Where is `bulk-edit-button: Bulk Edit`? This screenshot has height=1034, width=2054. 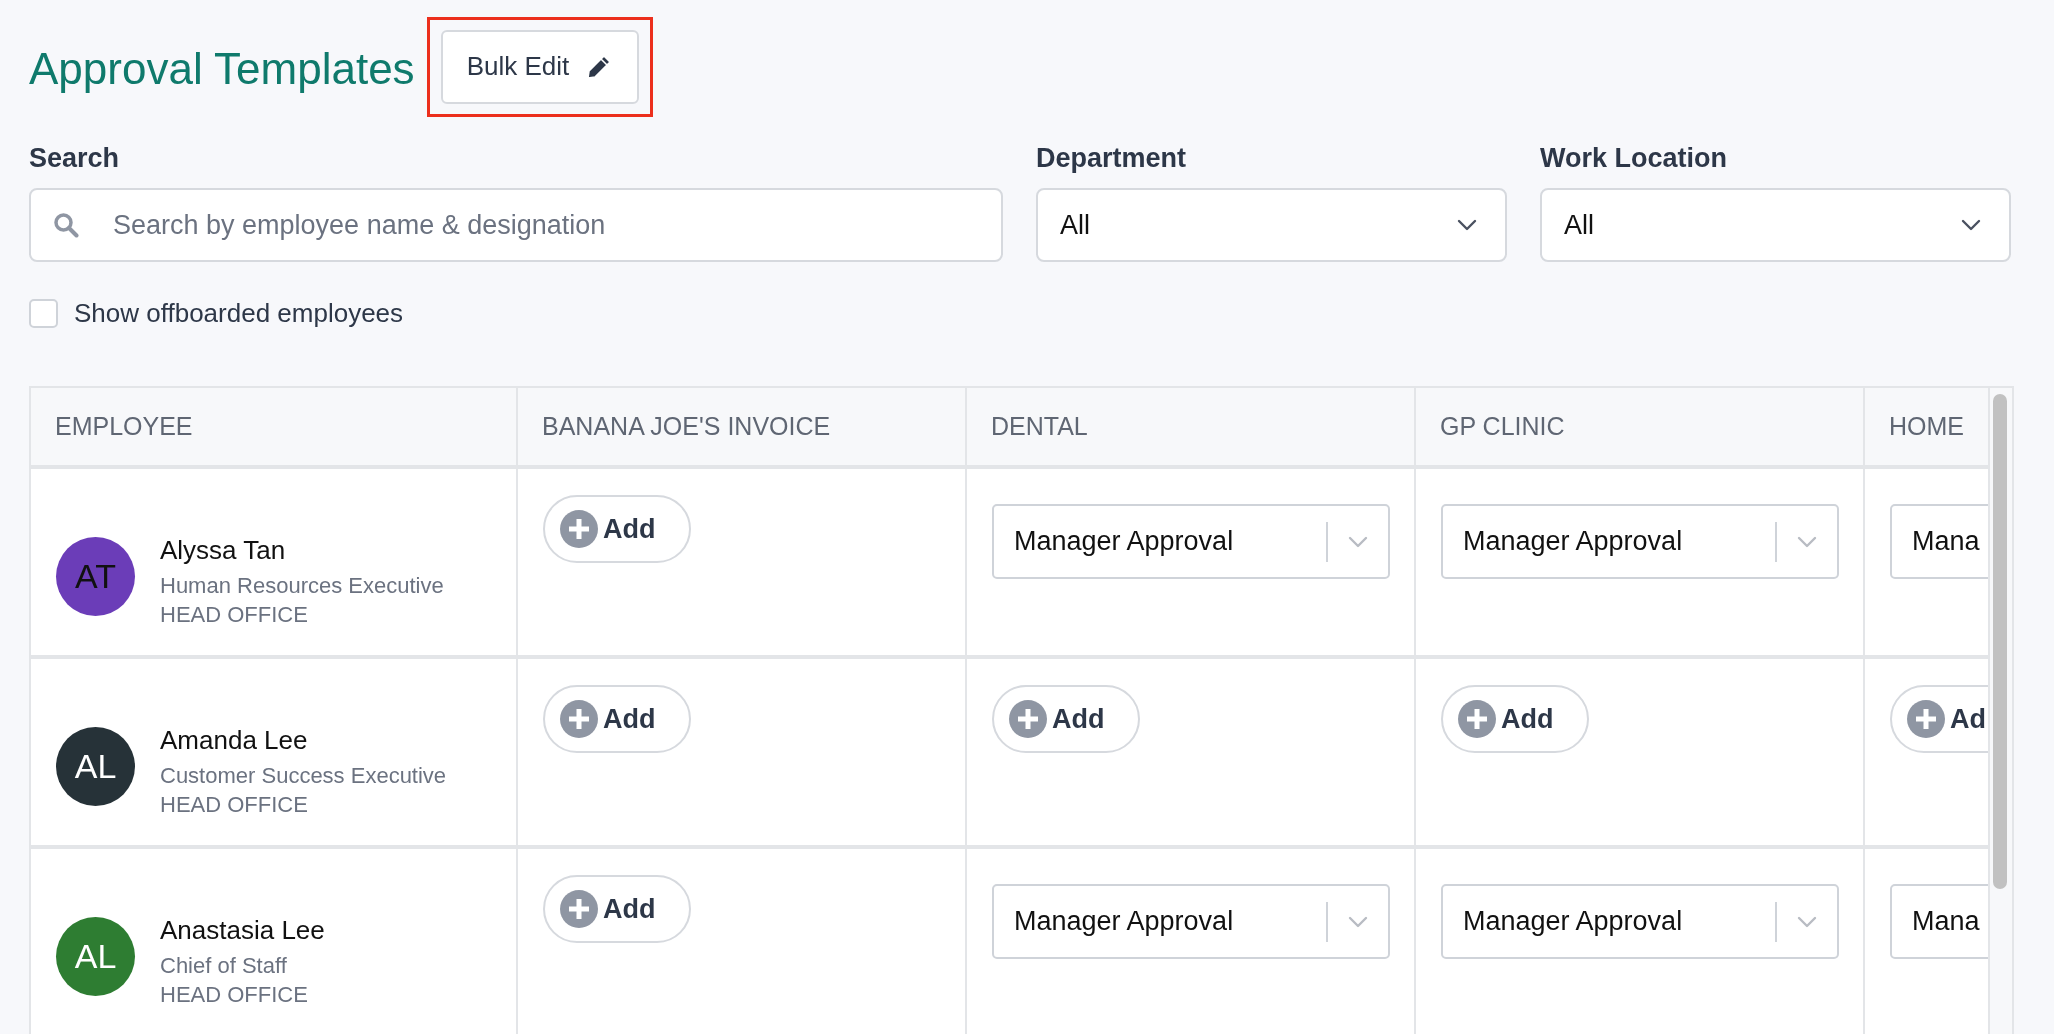
bulk-edit-button: Bulk Edit is located at coordinates (540, 66).